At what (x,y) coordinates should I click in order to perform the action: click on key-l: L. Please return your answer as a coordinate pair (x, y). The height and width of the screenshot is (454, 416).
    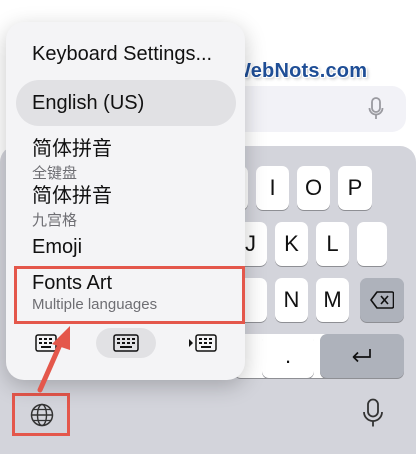
    Looking at the image, I should click on (332, 244).